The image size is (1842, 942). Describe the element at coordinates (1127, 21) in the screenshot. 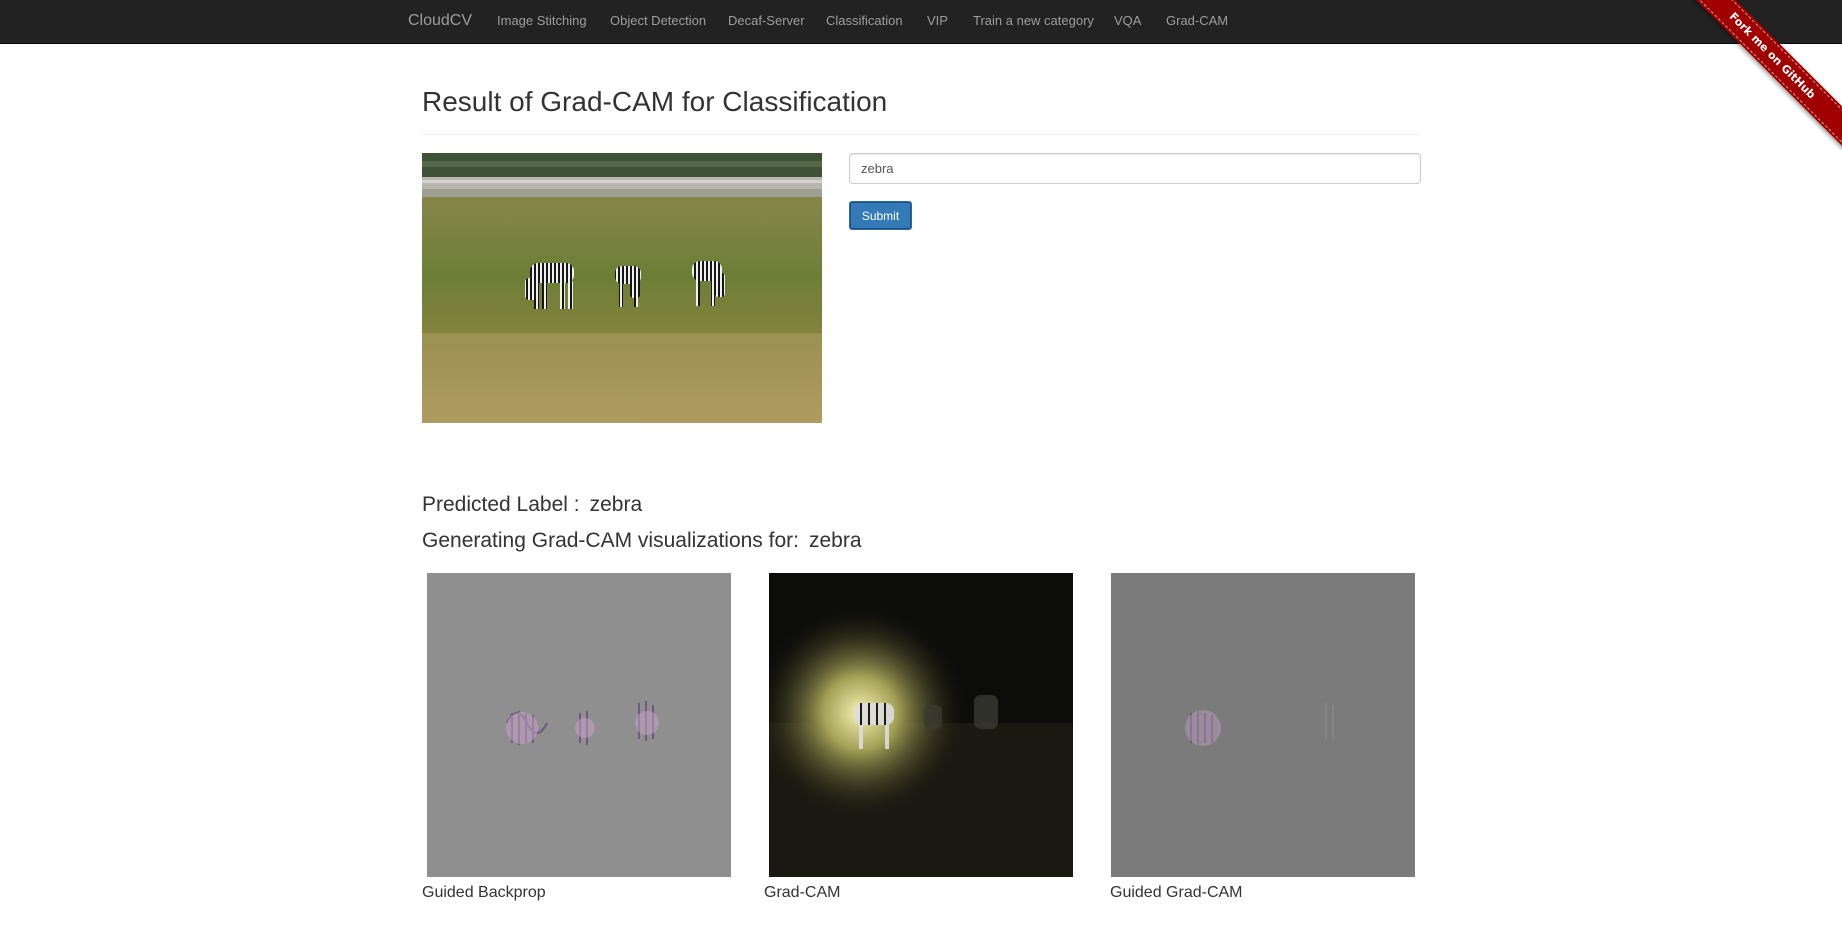

I see `nav-item-vqa: VQA` at that location.